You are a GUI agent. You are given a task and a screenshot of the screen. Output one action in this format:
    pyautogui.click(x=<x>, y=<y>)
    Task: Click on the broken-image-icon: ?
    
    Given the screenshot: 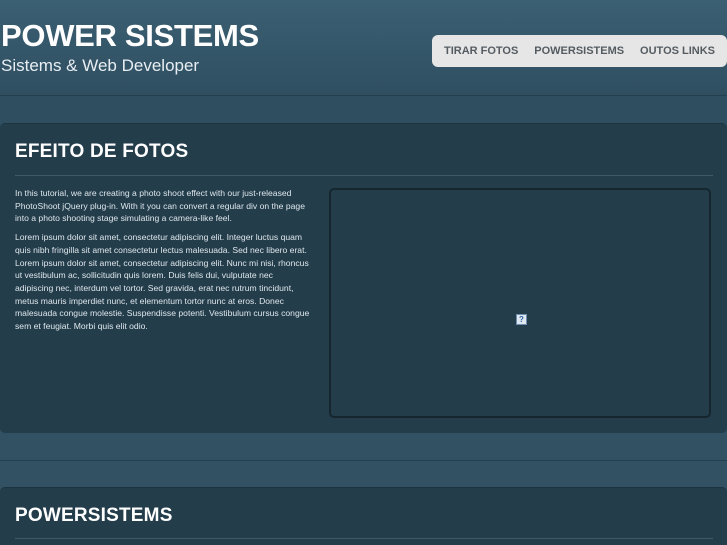 What is the action you would take?
    pyautogui.click(x=521, y=319)
    